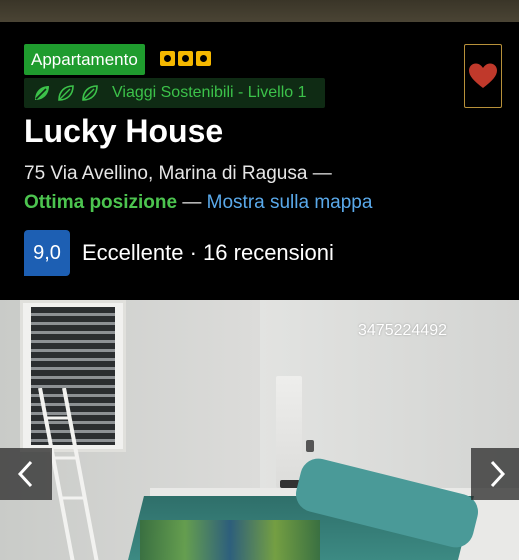  Describe the element at coordinates (230, 540) in the screenshot. I see `photo-duvet` at that location.